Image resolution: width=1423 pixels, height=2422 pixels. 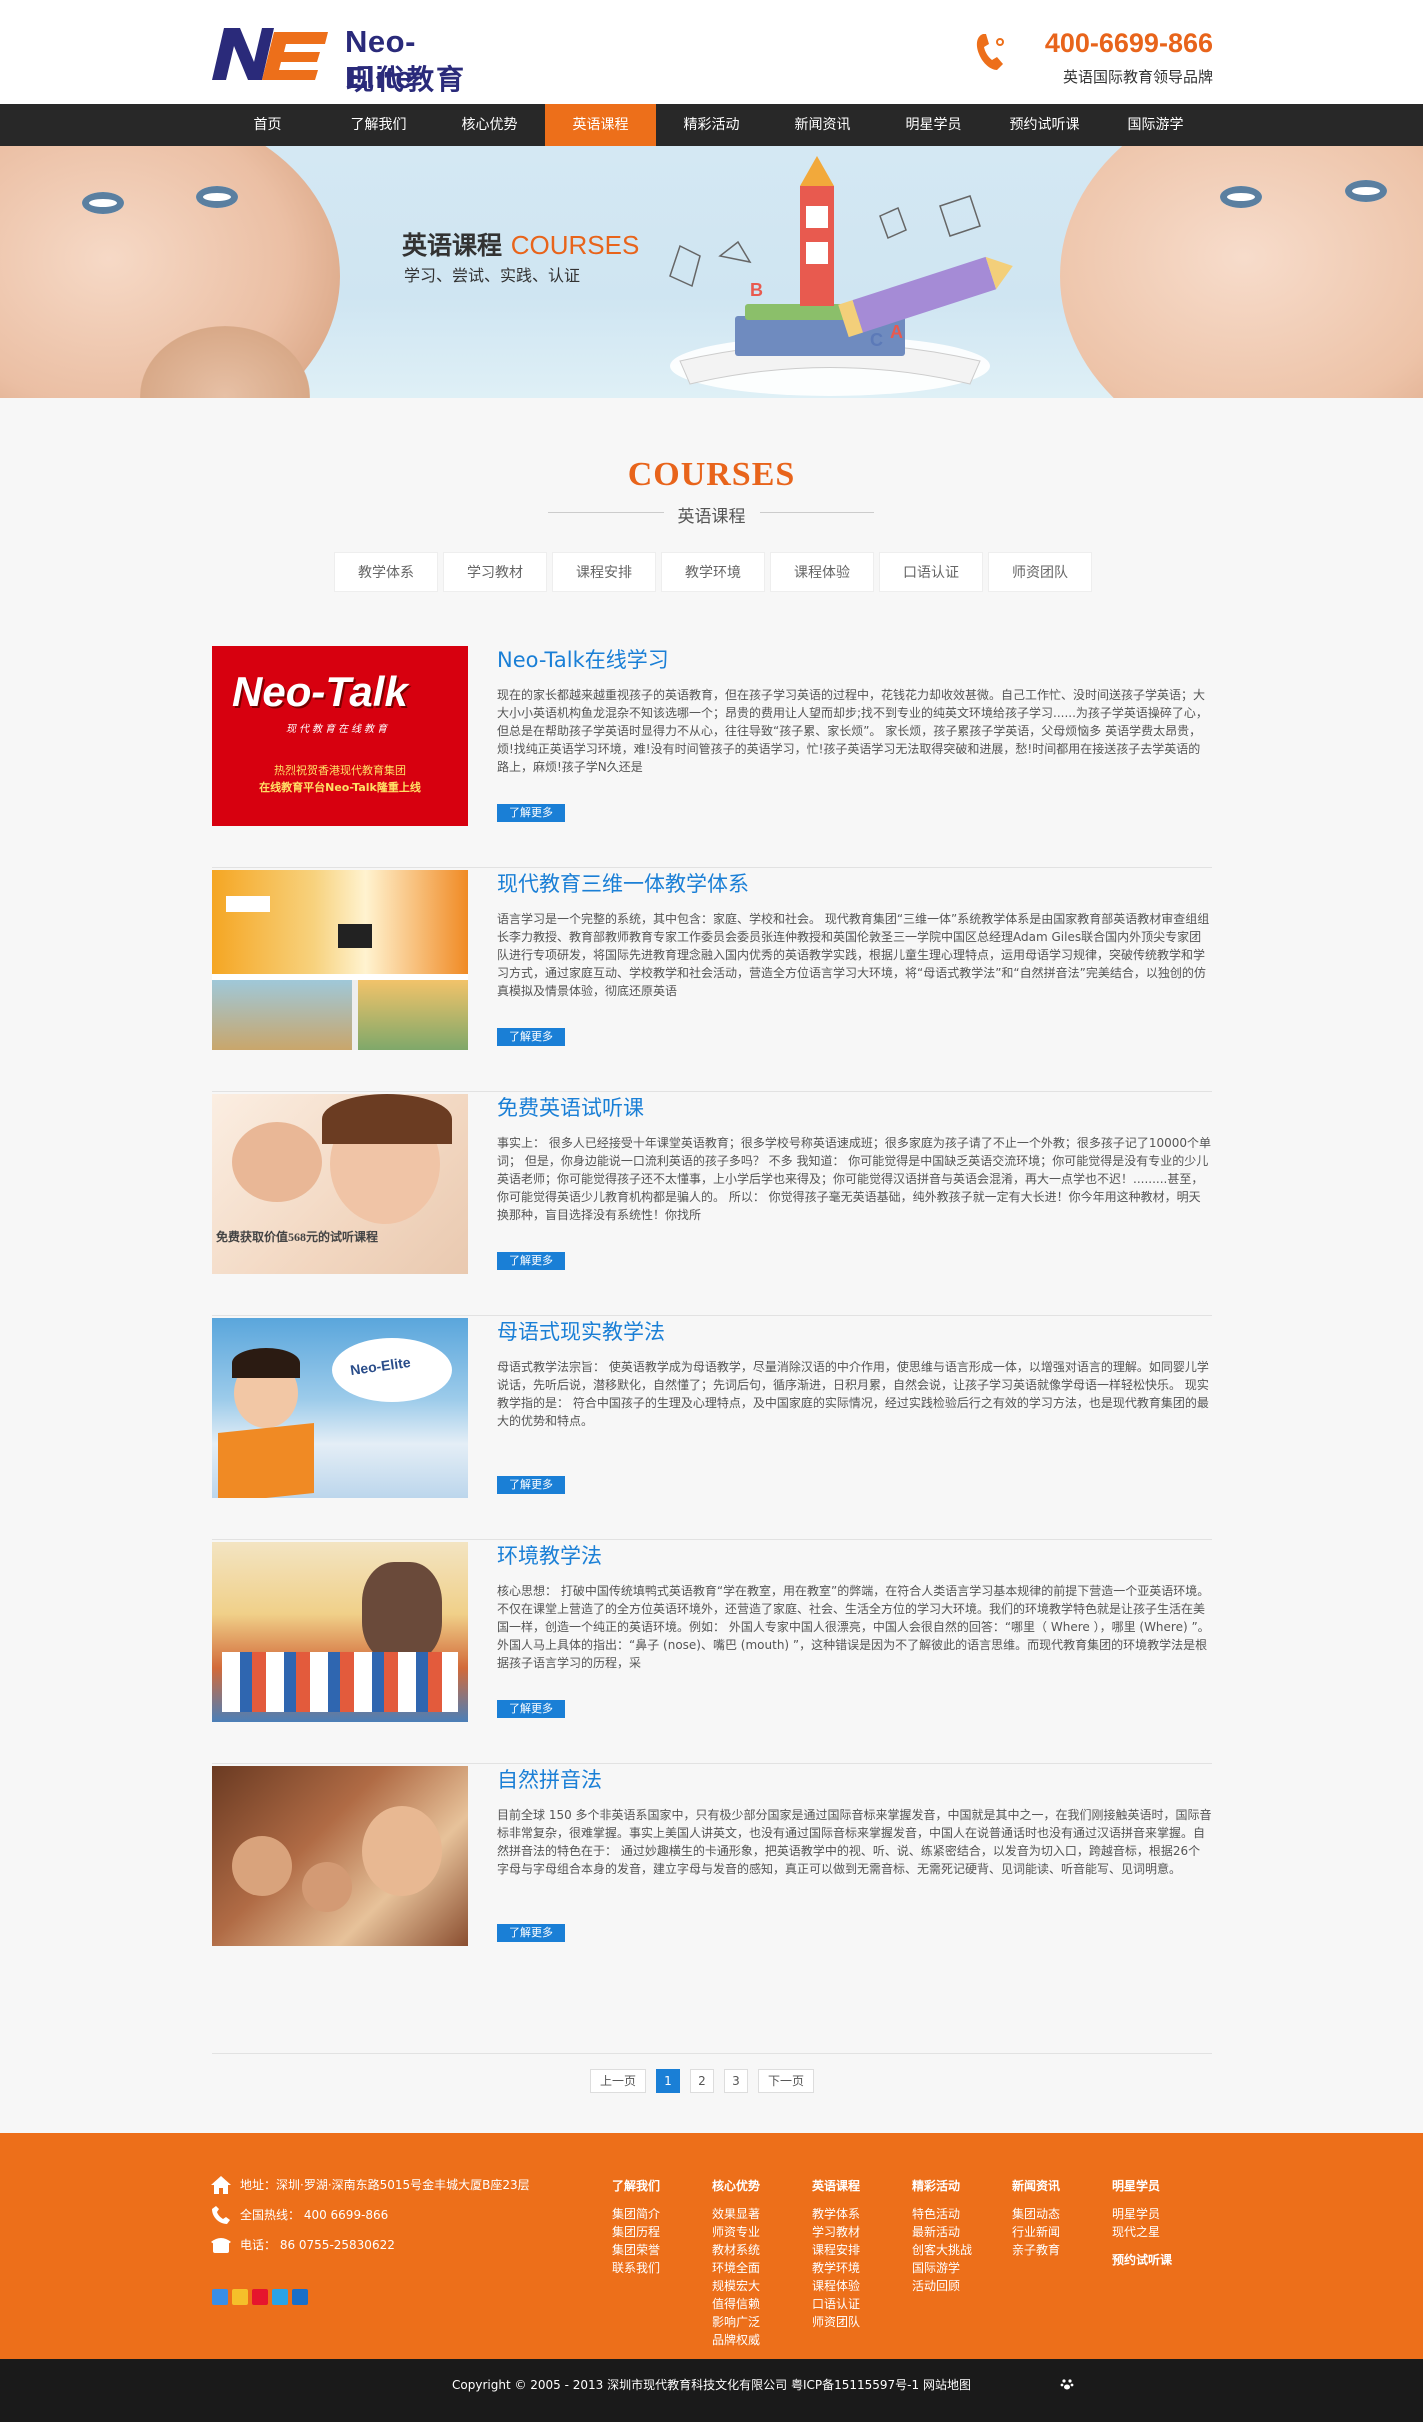 What do you see at coordinates (822, 125) in the screenshot?
I see `nav-item-news: 新闻资讯` at bounding box center [822, 125].